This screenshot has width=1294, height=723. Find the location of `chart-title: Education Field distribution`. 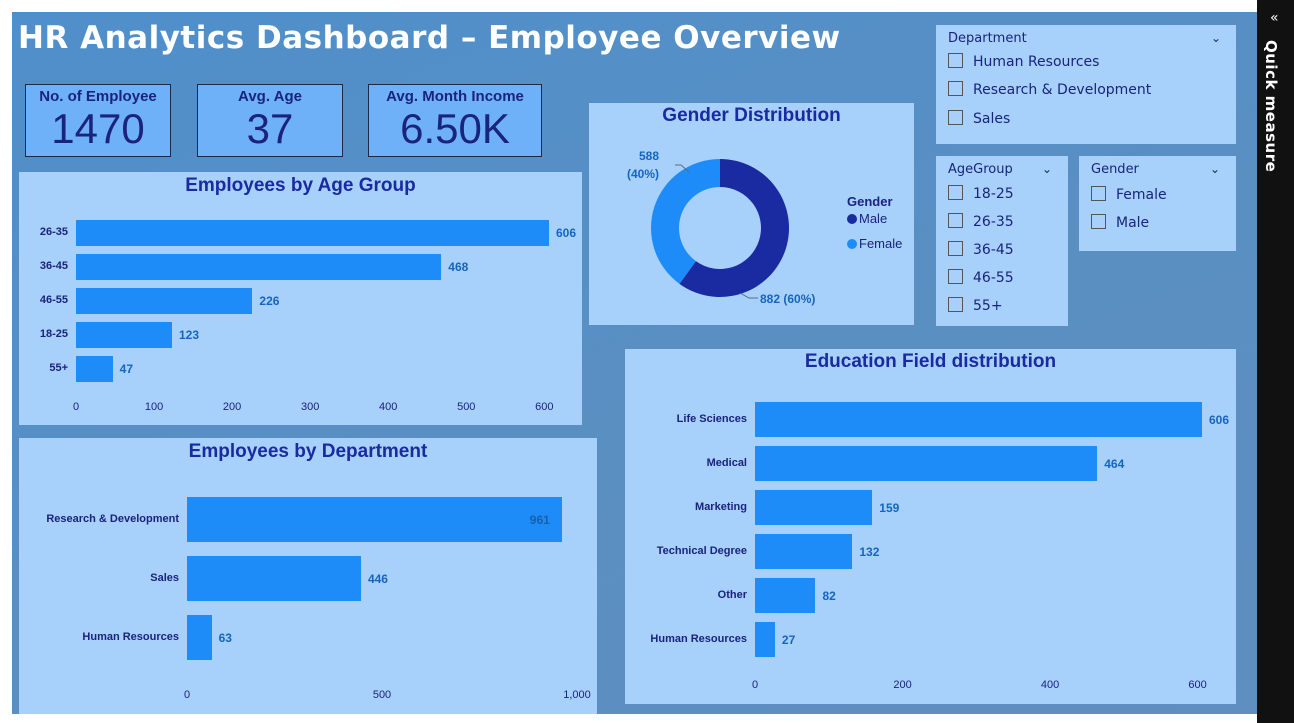

chart-title: Education Field distribution is located at coordinates (930, 361).